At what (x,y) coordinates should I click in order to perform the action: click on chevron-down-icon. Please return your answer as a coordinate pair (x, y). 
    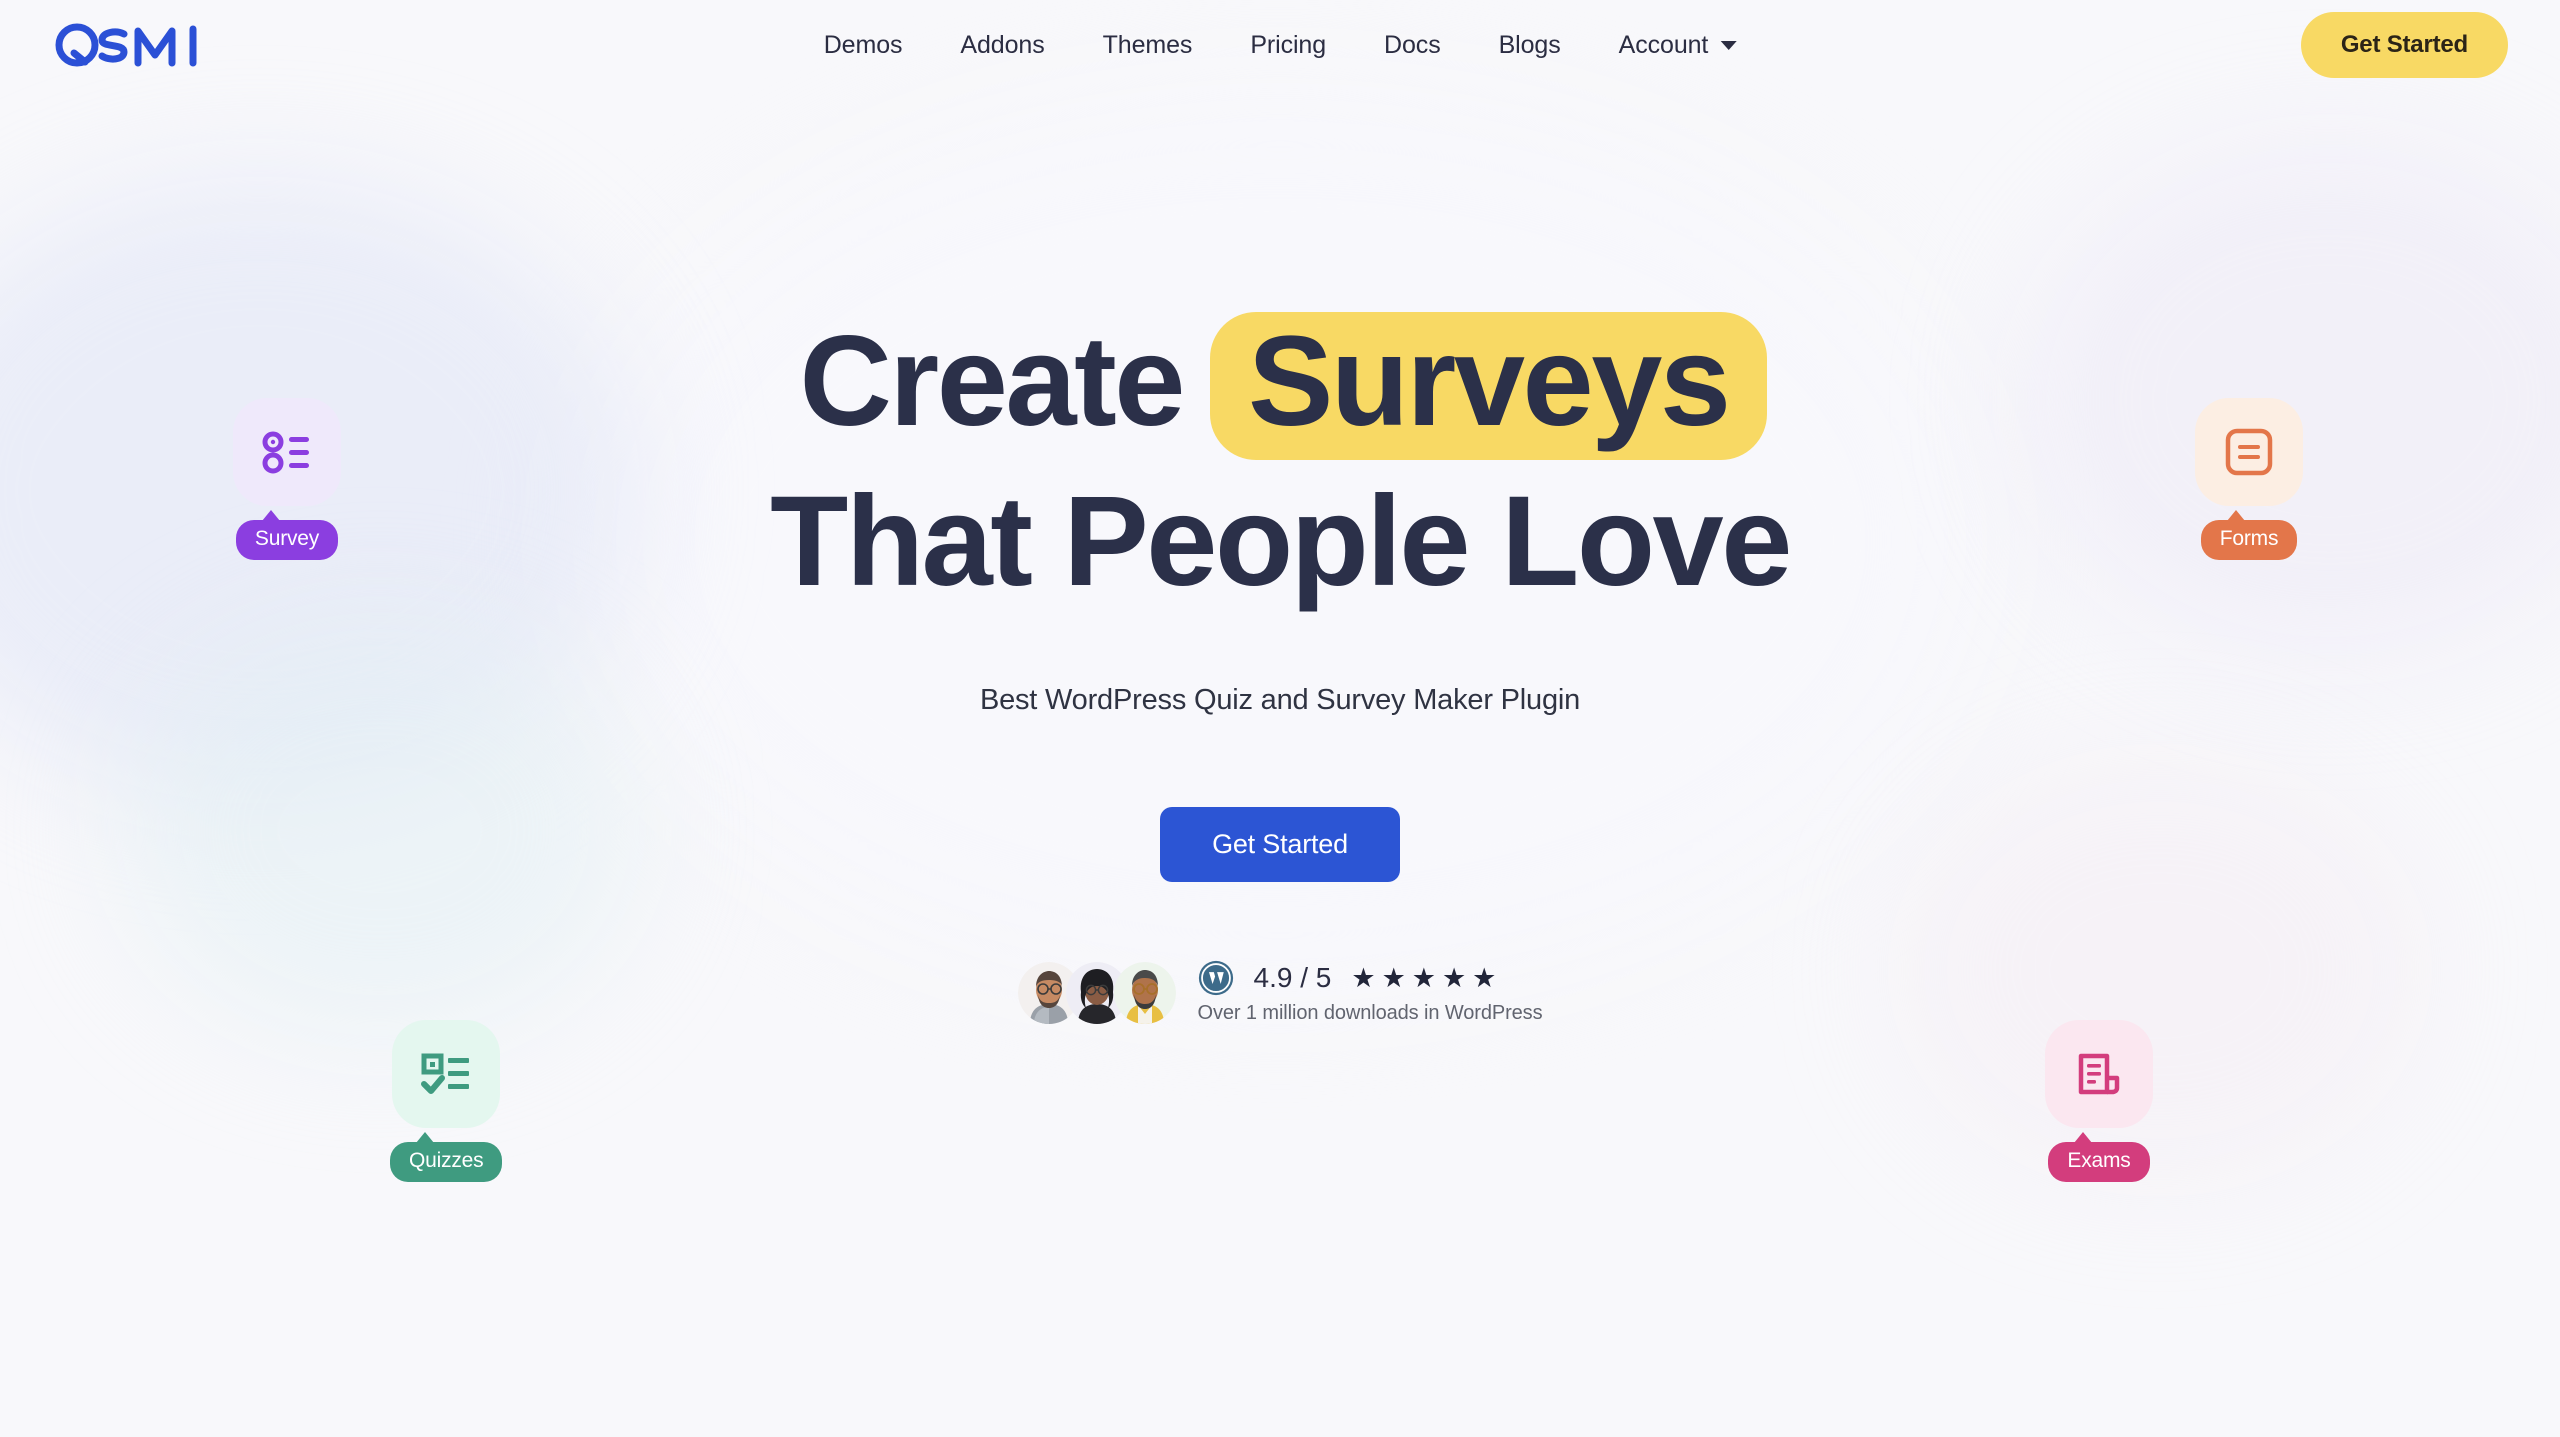
    Looking at the image, I should click on (1728, 45).